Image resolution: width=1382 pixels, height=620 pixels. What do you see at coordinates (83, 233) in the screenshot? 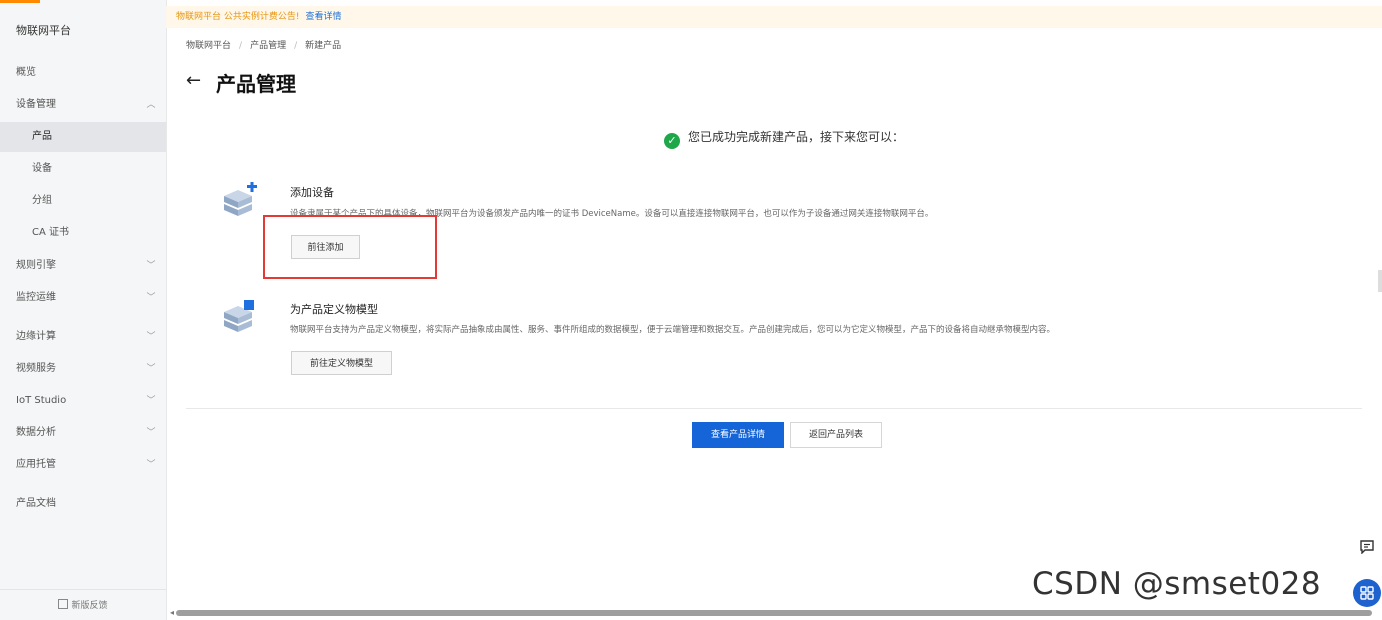
I see `sidebar-item-ca-cert: CA 证书` at bounding box center [83, 233].